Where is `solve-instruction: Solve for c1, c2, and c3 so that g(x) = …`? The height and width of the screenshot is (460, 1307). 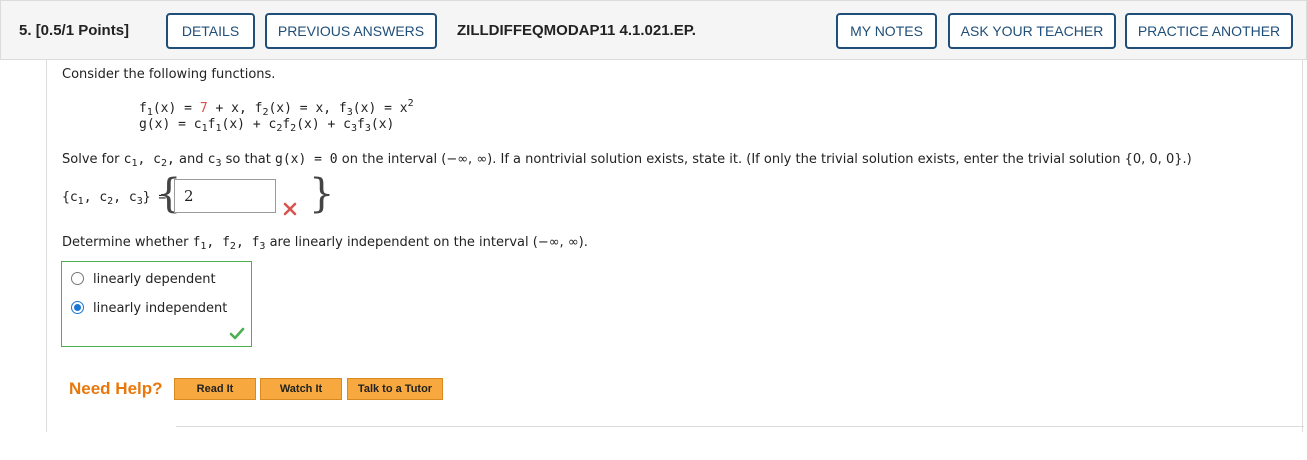
solve-instruction: Solve for c1, c2, and c3 so that g(x) = … is located at coordinates (627, 160).